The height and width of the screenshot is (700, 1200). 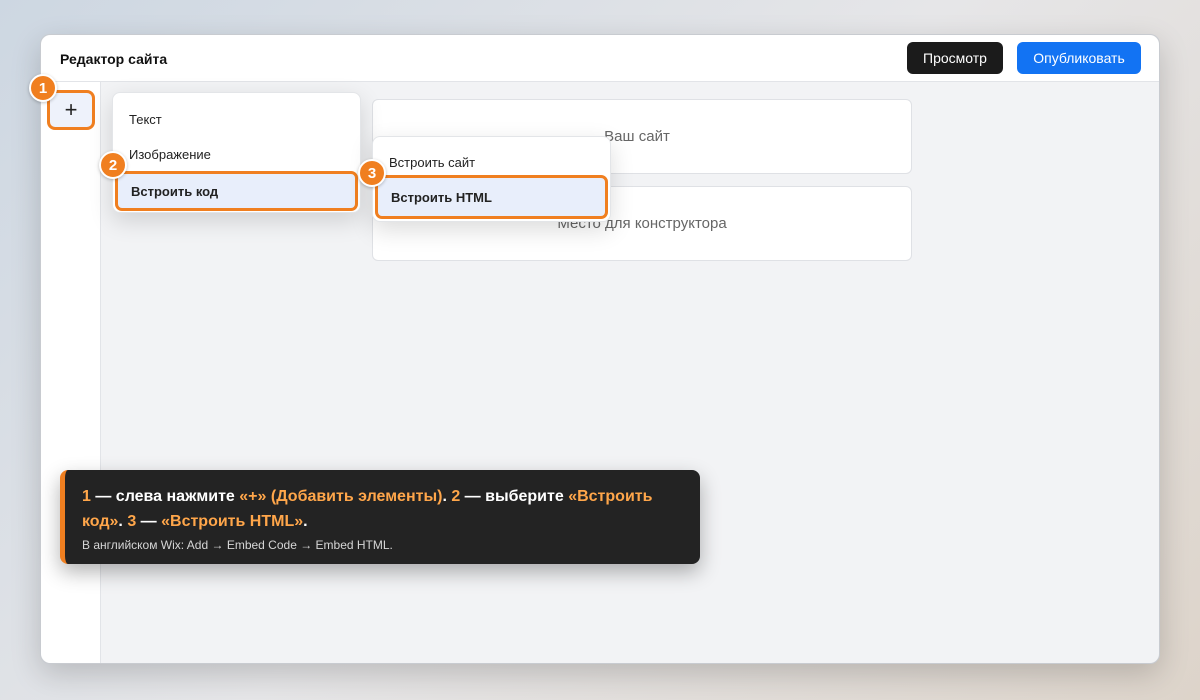 What do you see at coordinates (1079, 58) in the screenshot?
I see `publish-button: Опубликовать` at bounding box center [1079, 58].